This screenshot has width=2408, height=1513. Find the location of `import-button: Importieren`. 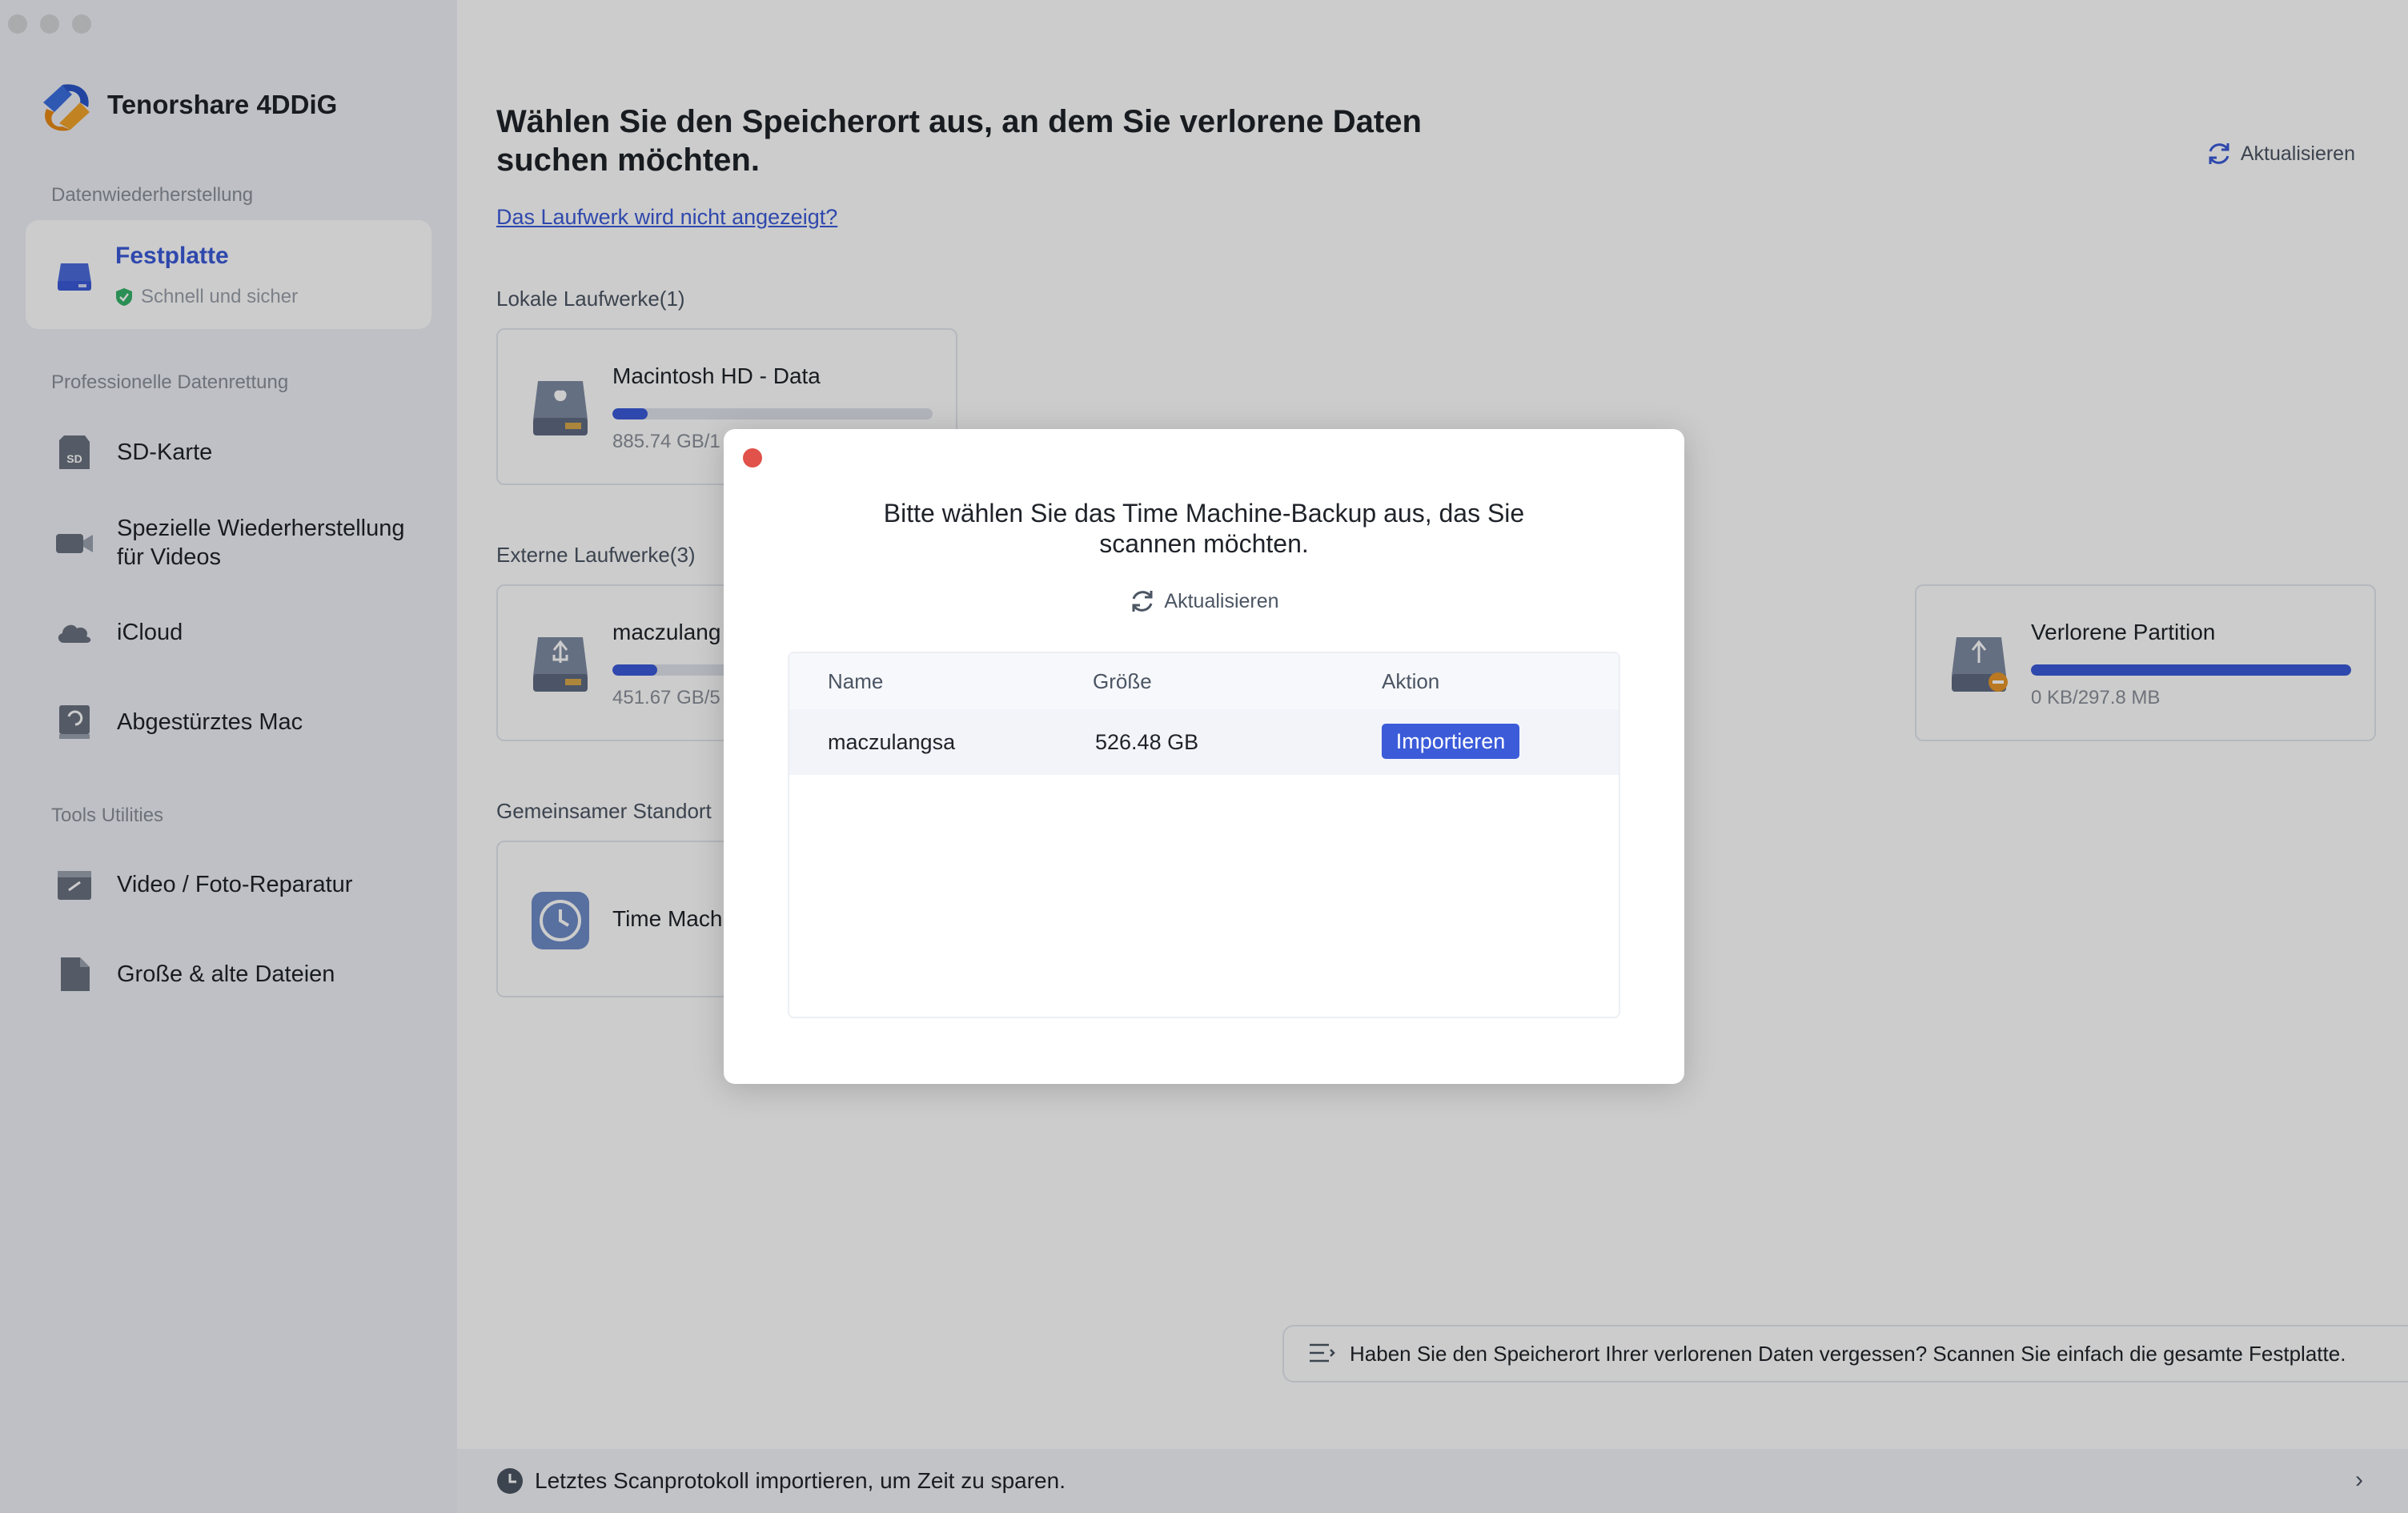

import-button: Importieren is located at coordinates (1450, 741).